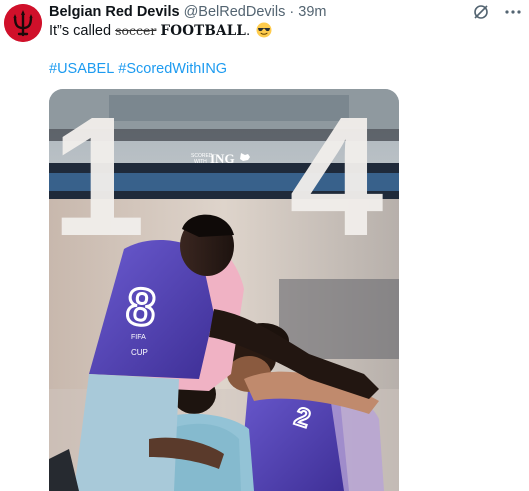  I want to click on header-actions, so click(497, 12).